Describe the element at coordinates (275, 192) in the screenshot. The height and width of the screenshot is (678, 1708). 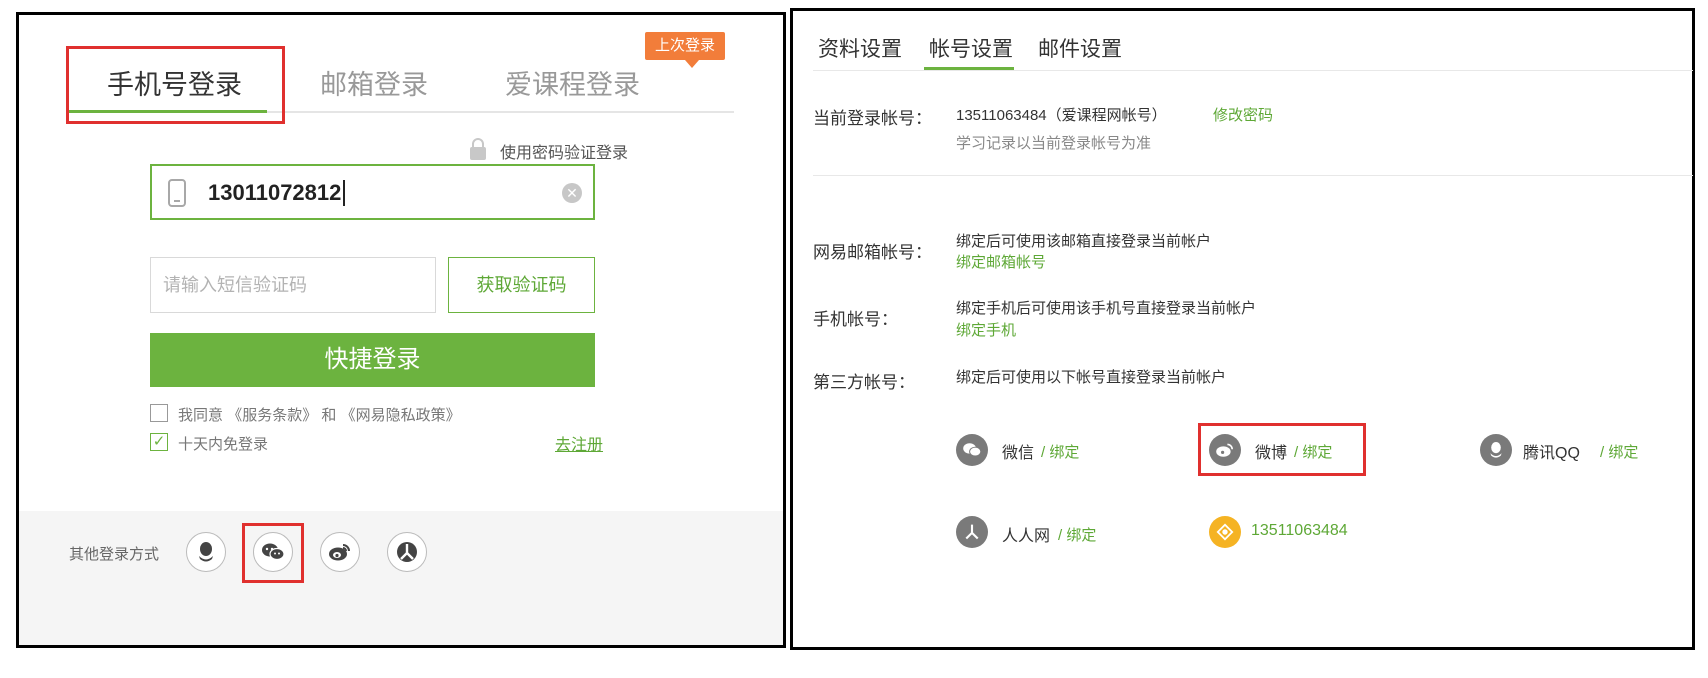
I see `phone-input-value: 13011072812` at that location.